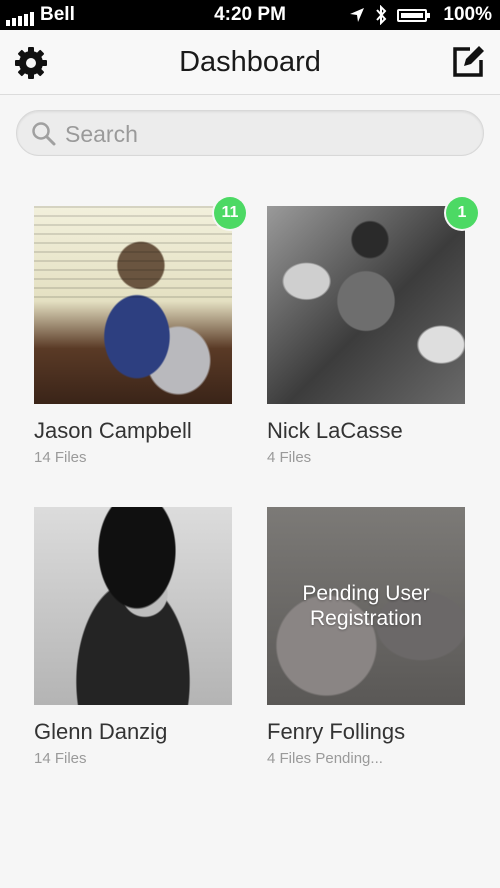 Image resolution: width=500 pixels, height=888 pixels. I want to click on search-icon, so click(44, 134).